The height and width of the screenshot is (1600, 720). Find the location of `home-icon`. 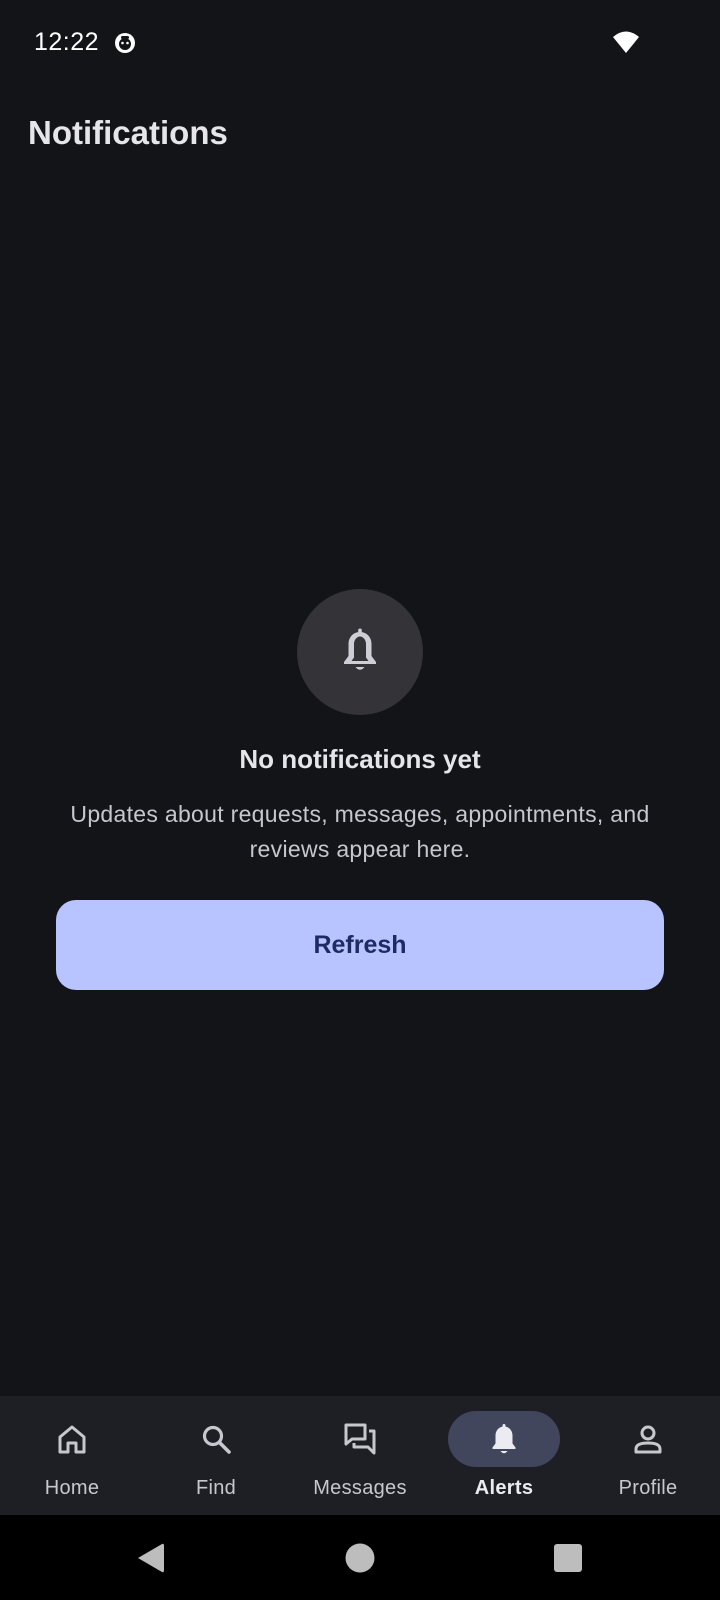

home-icon is located at coordinates (72, 1439).